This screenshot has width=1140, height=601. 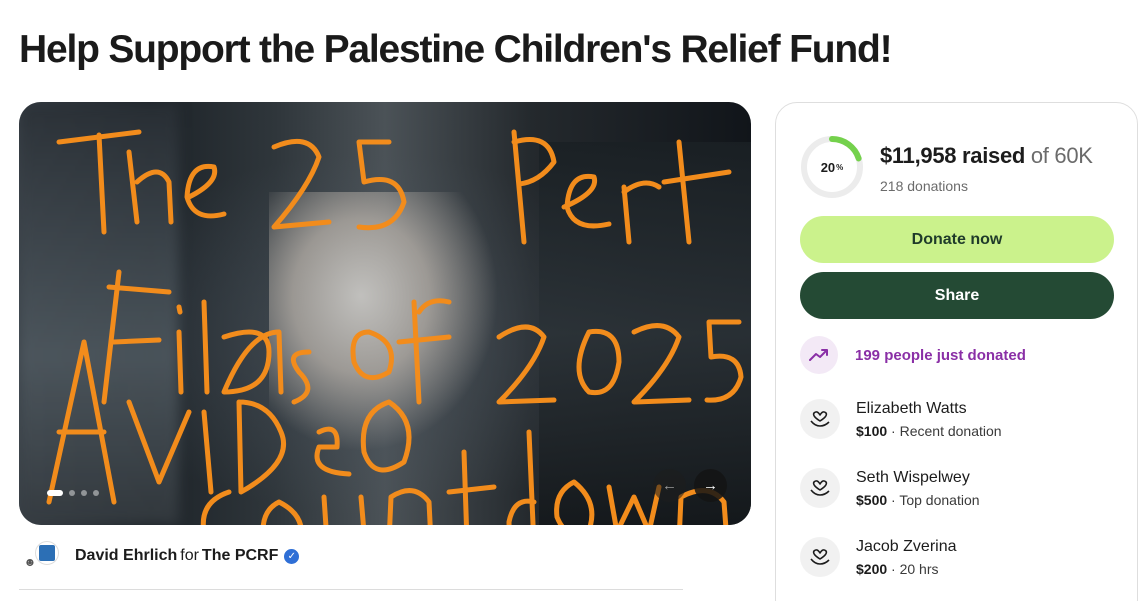 What do you see at coordinates (906, 546) in the screenshot?
I see `donor-name: Jacob Zverina` at bounding box center [906, 546].